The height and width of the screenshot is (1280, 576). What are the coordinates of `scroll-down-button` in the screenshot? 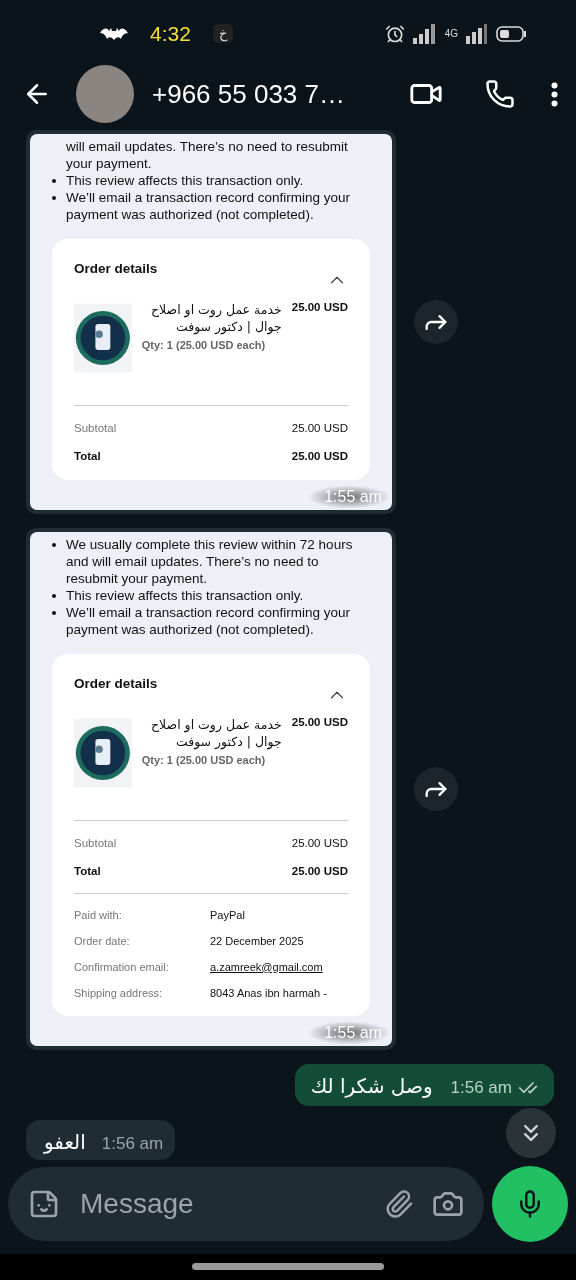 It's located at (531, 1132).